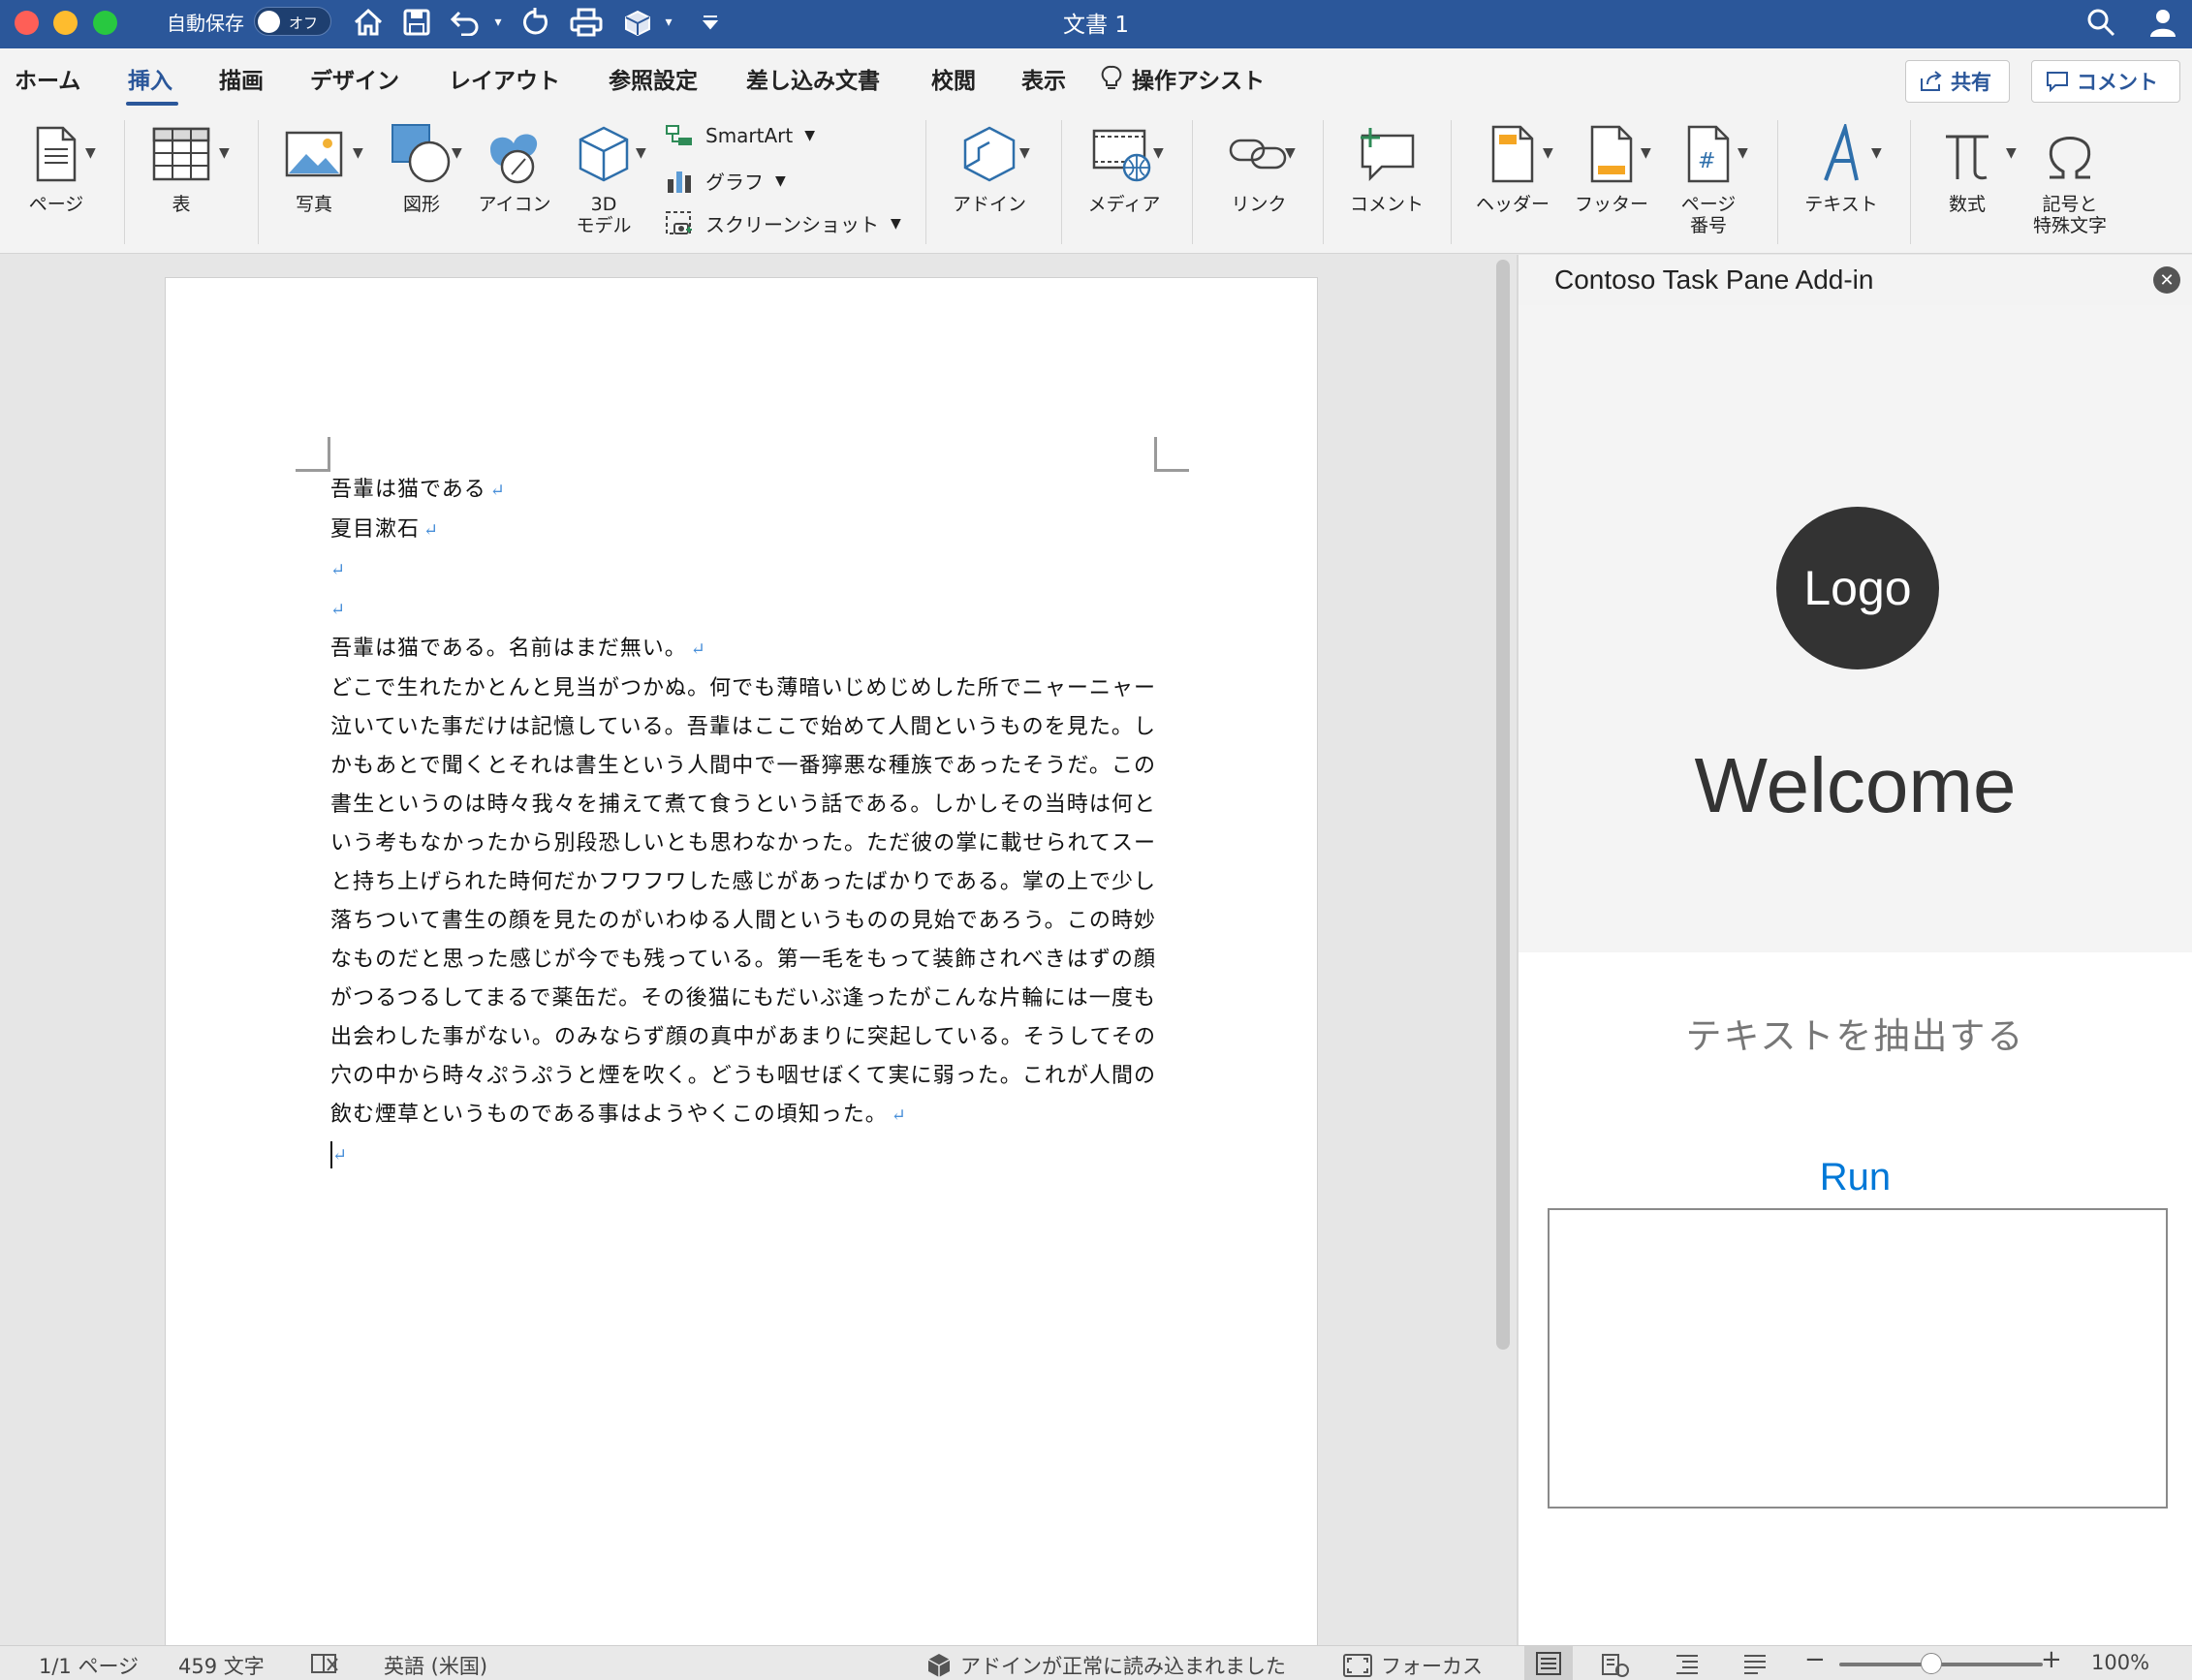  I want to click on insert-chart-button: グラフ ▼, so click(725, 181).